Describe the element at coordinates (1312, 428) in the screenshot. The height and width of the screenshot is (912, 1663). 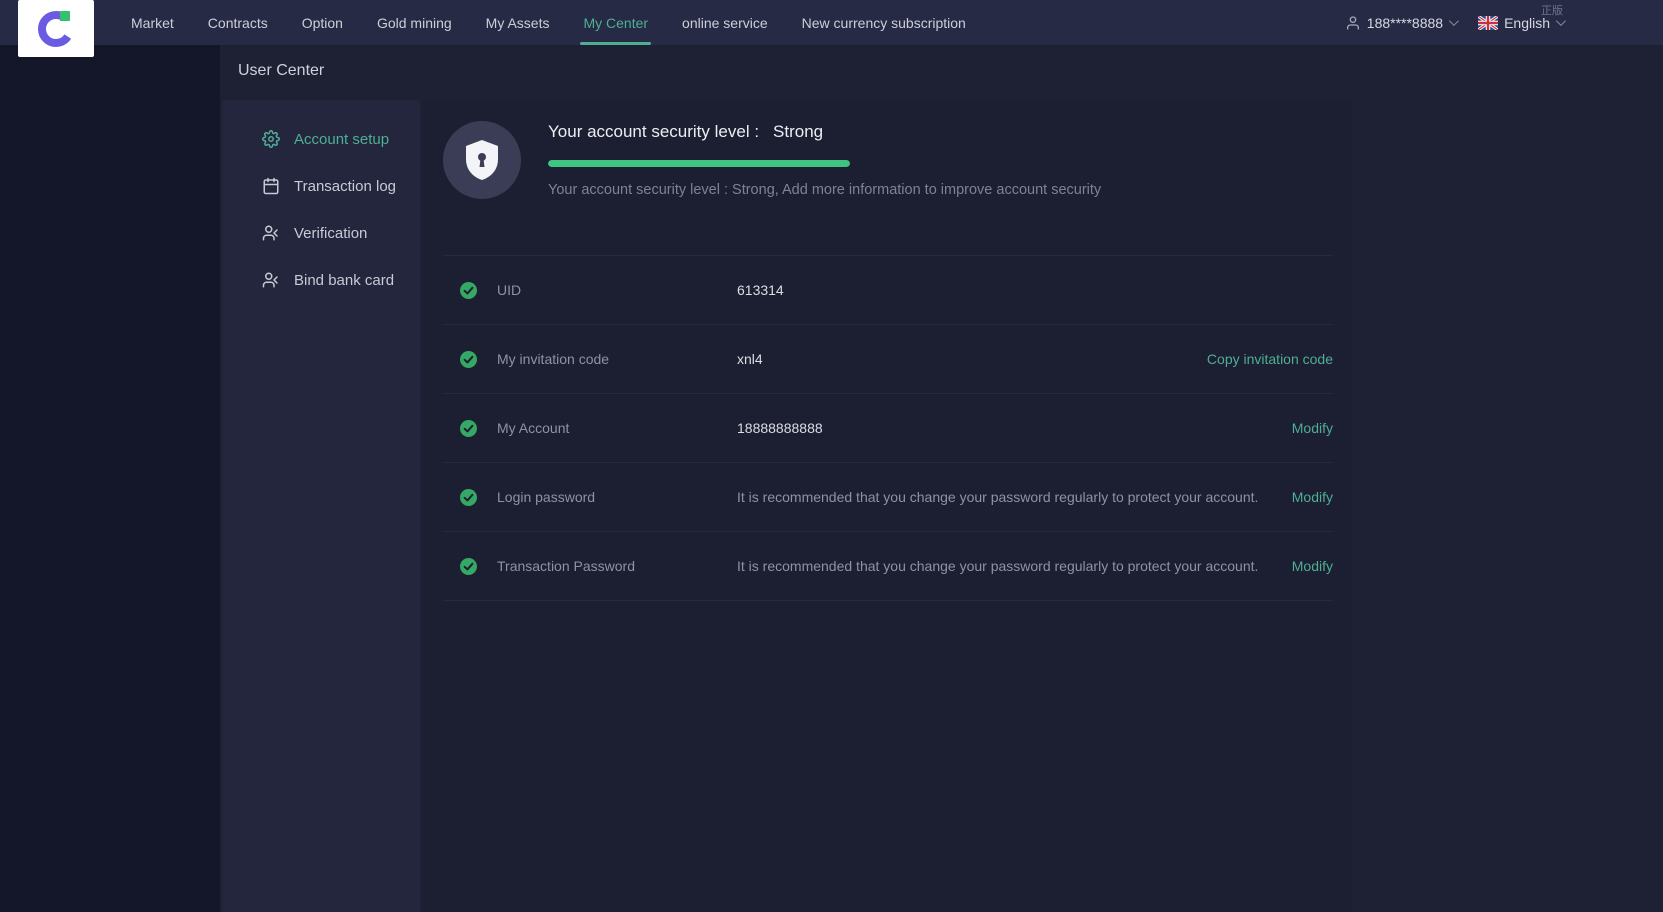
I see `modify-account-link: Modify` at that location.